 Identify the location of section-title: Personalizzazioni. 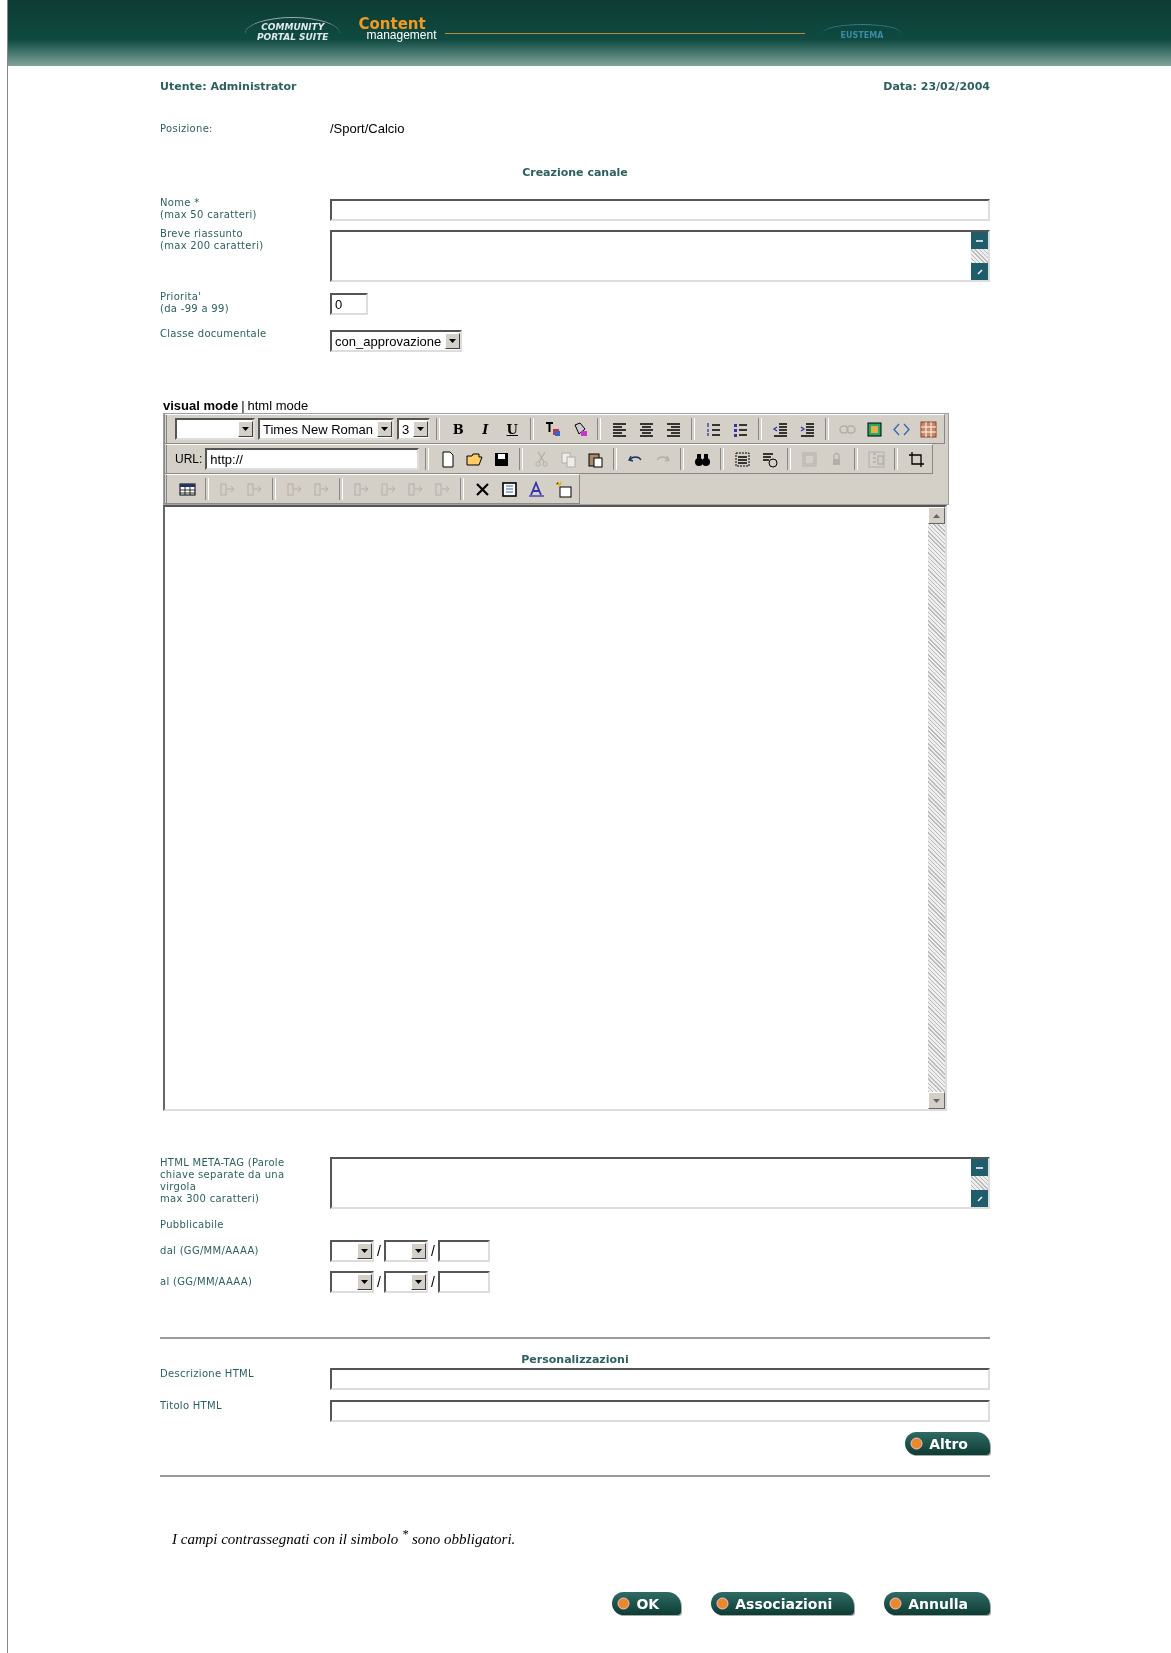
(575, 1359).